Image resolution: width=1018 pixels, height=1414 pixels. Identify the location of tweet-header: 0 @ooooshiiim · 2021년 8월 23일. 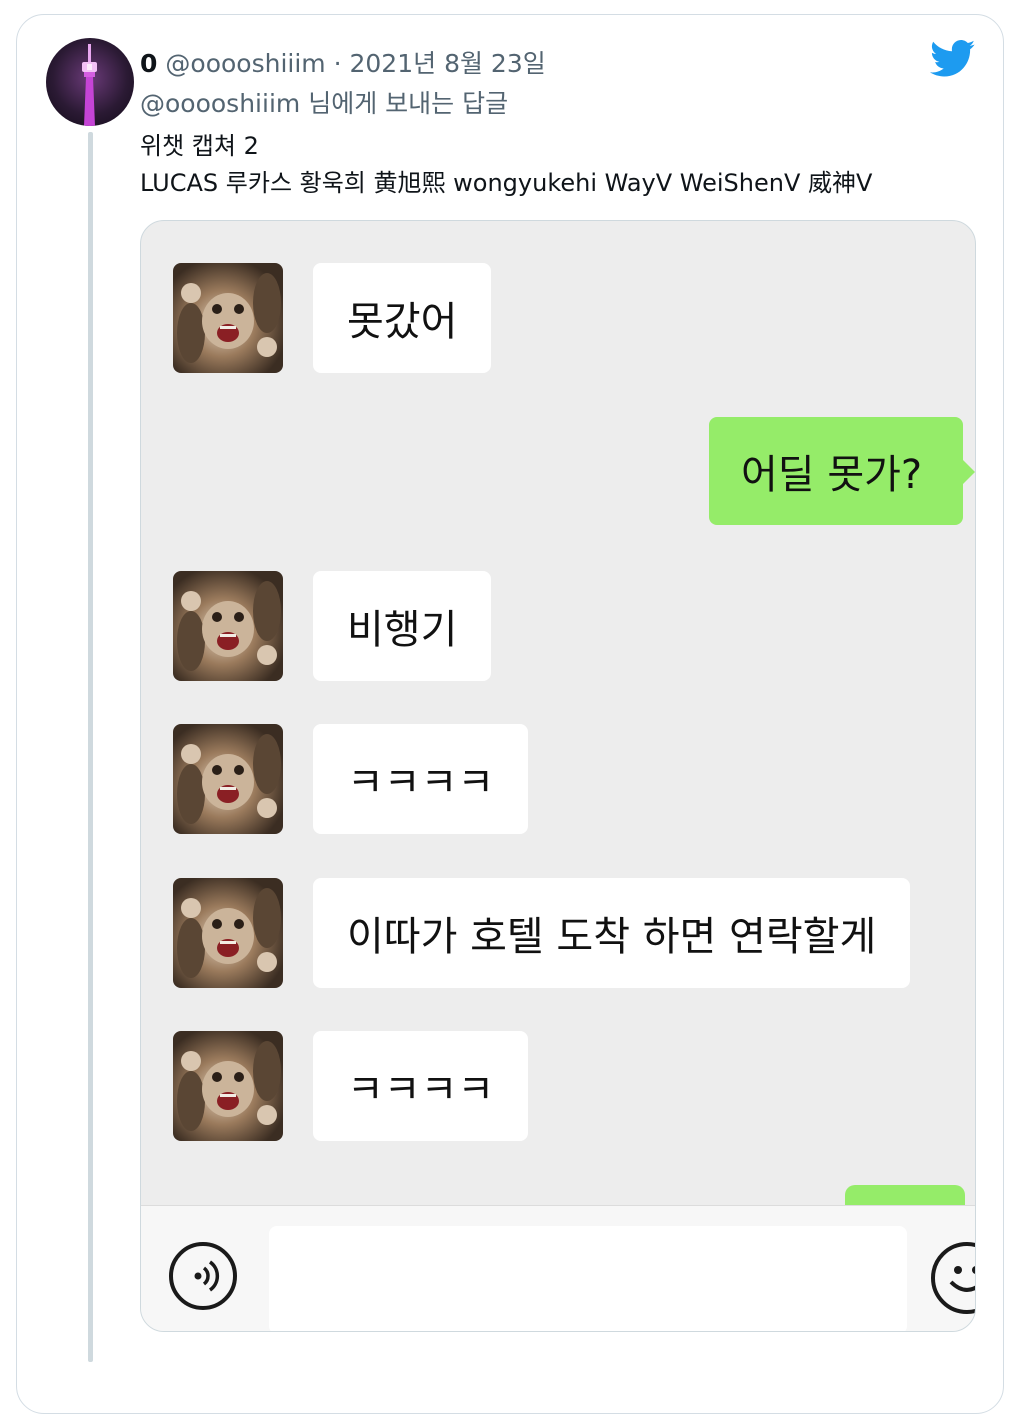
(343, 62).